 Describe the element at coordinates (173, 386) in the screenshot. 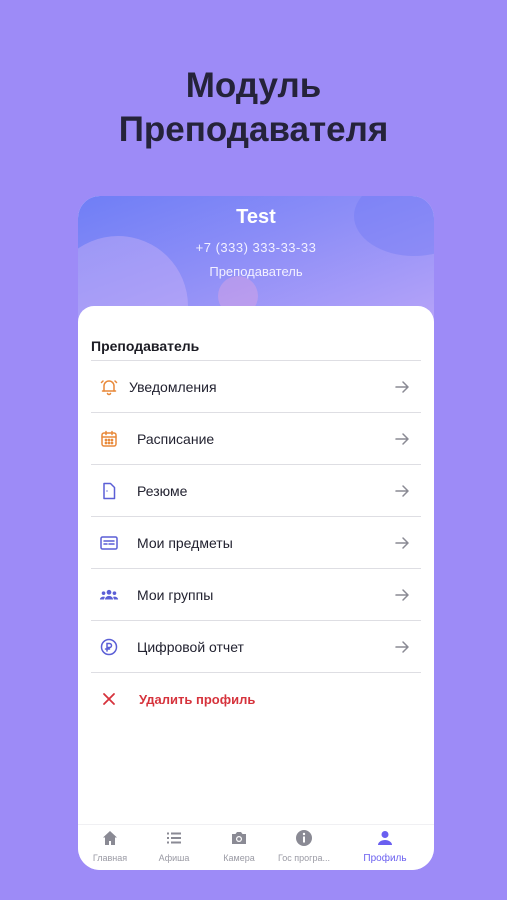

I see `menu-item-label: Уведомления` at that location.